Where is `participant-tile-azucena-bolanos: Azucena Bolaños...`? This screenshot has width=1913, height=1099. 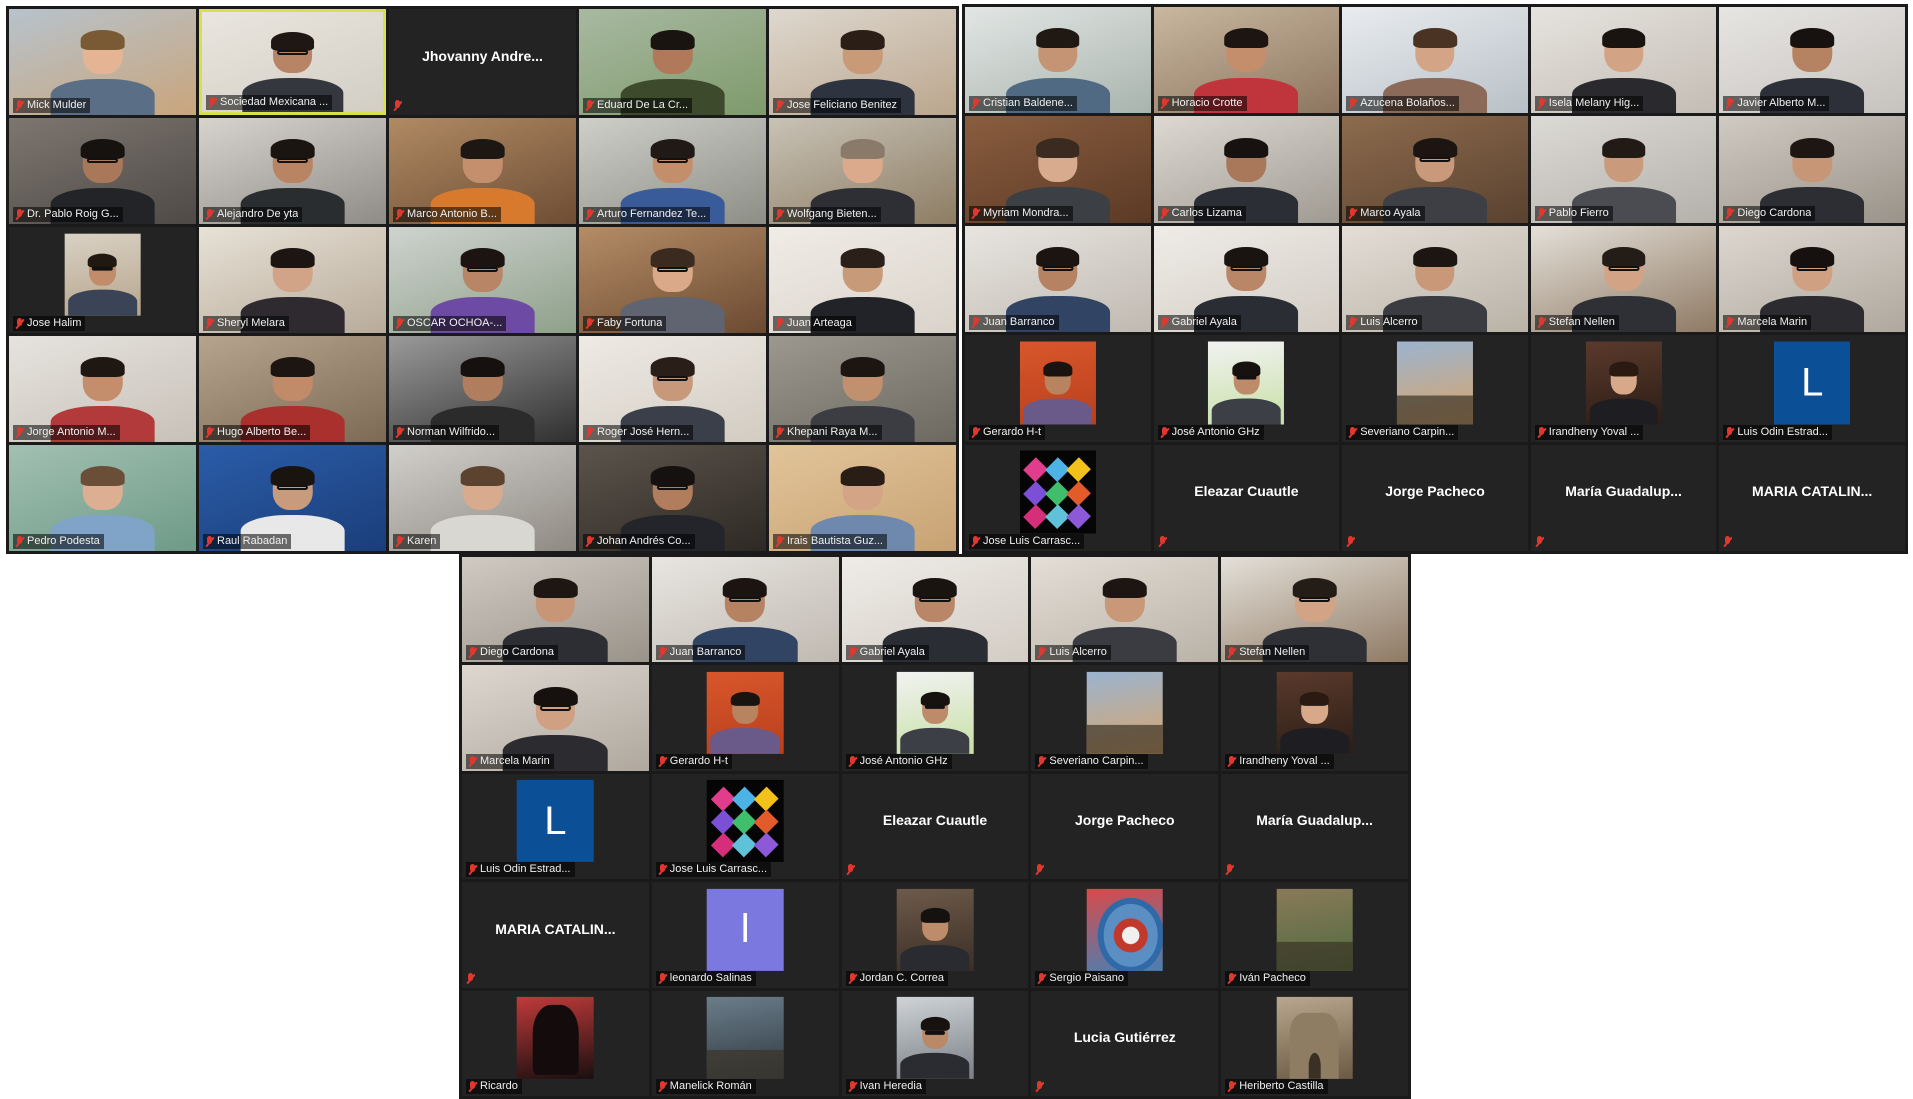
participant-tile-azucena-bolanos: Azucena Bolaños... is located at coordinates (1435, 60).